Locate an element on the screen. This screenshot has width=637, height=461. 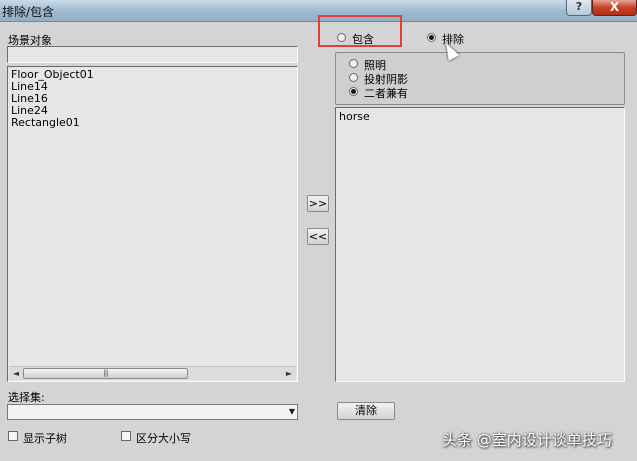
shadow-casting-radio is located at coordinates (353, 77).